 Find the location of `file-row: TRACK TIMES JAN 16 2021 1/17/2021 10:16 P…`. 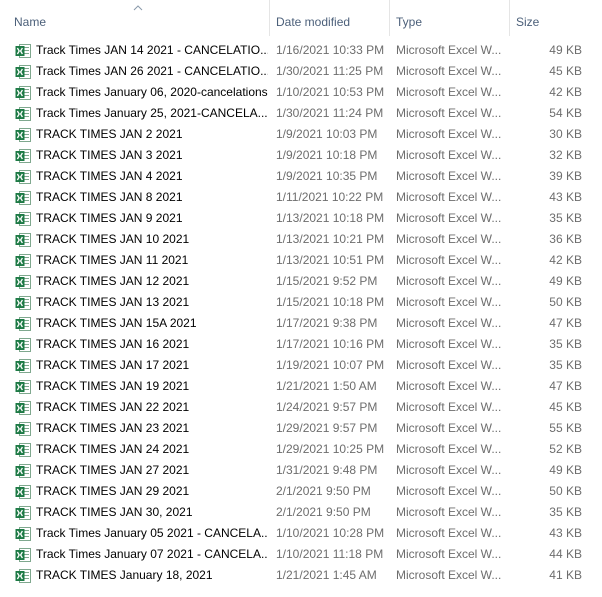

file-row: TRACK TIMES JAN 16 2021 1/17/2021 10:16 P… is located at coordinates (301, 344).